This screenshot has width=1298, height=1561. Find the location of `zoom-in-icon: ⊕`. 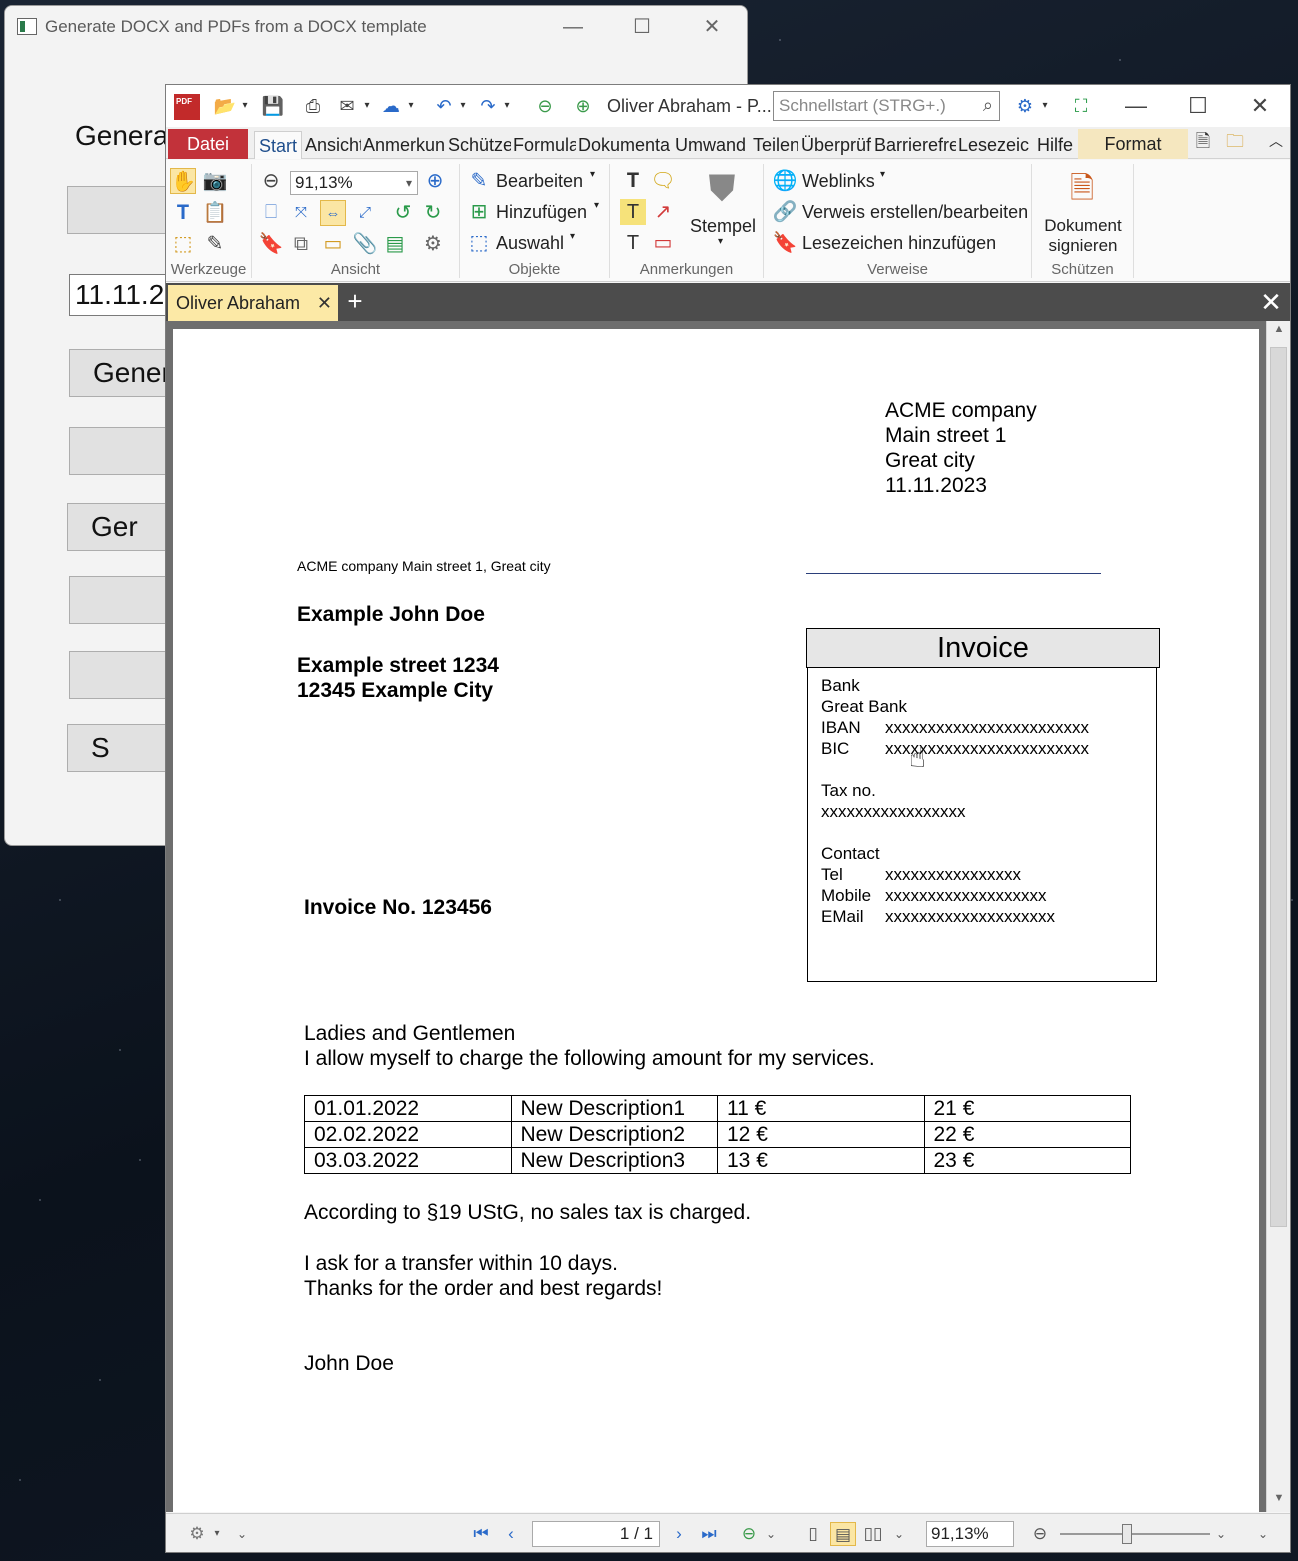

zoom-in-icon: ⊕ is located at coordinates (435, 181).